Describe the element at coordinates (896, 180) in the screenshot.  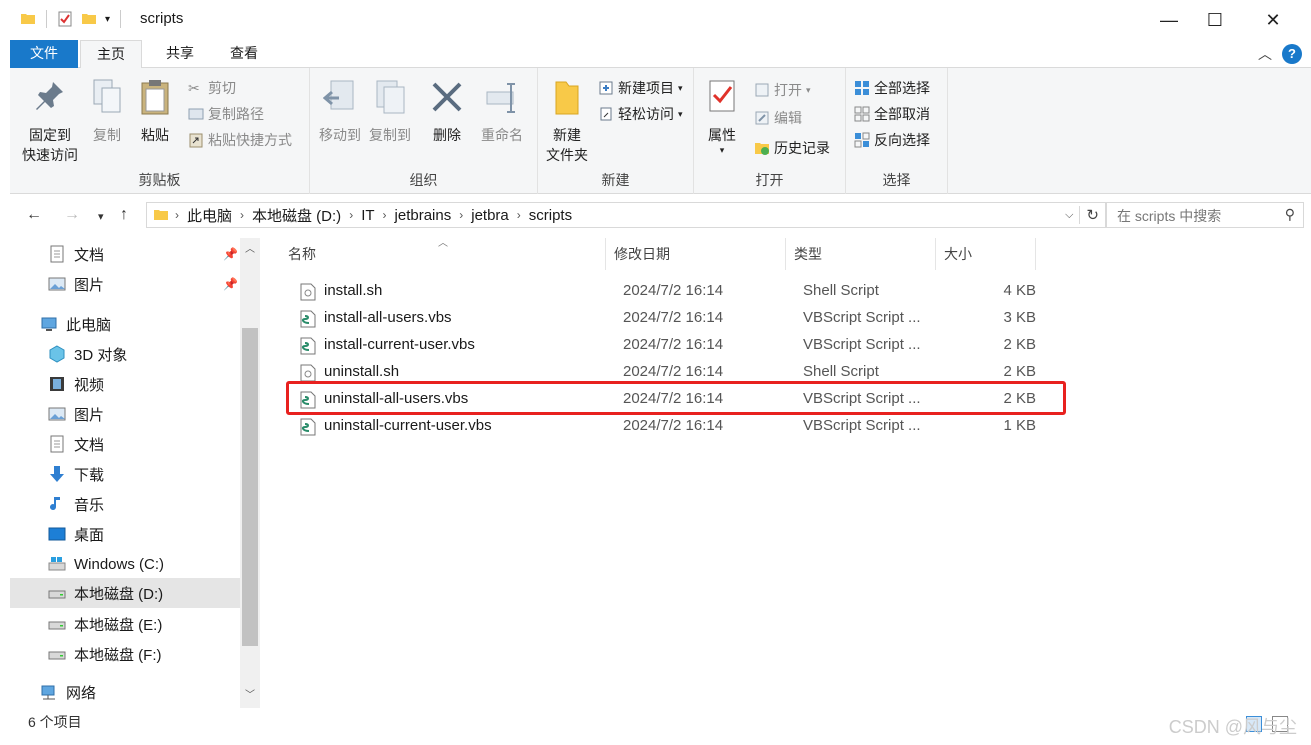
I see `select-group-label: 选择` at that location.